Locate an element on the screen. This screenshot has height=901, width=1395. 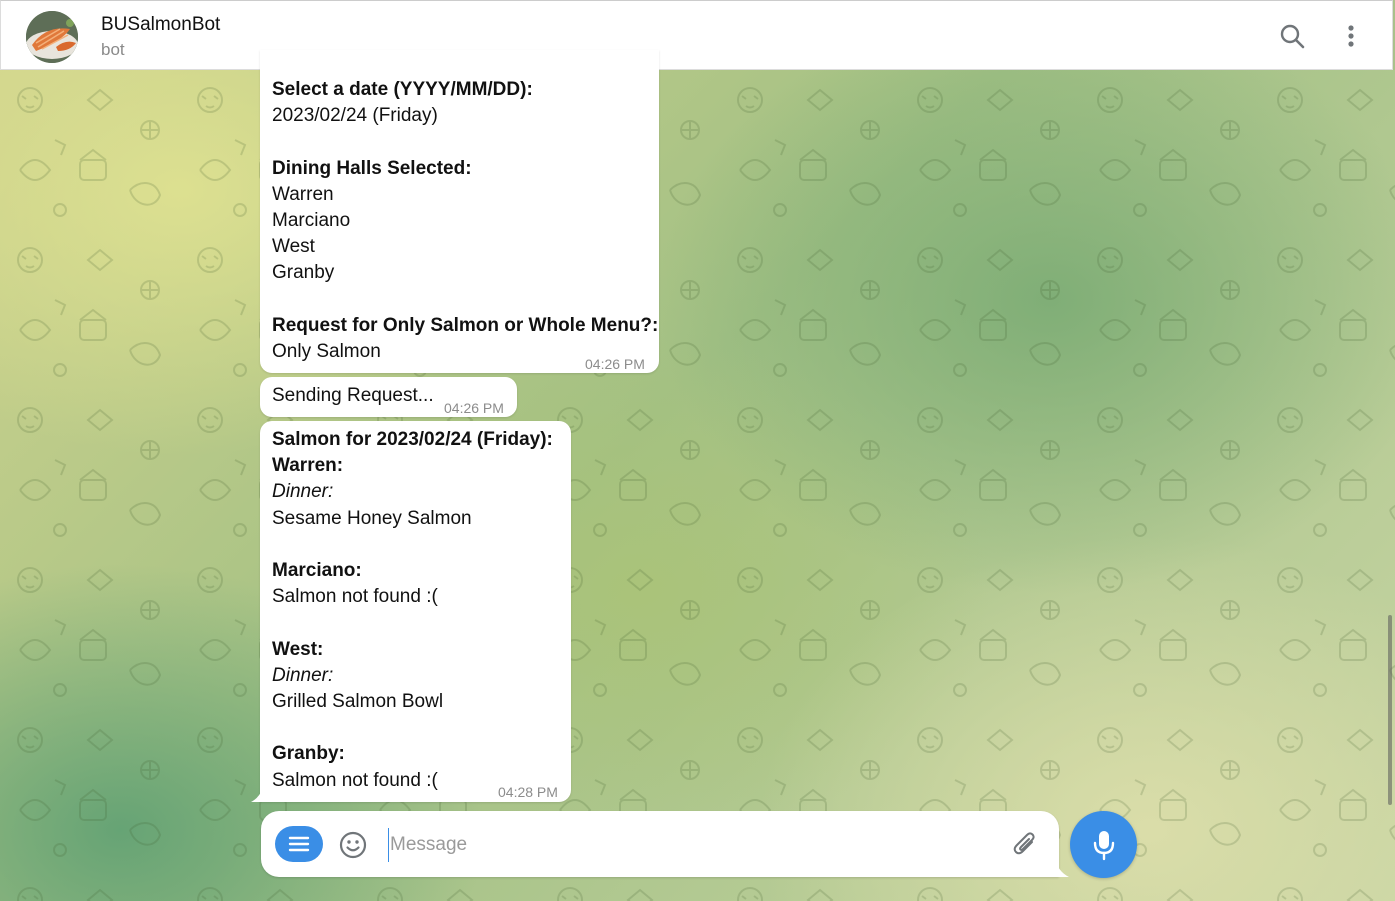
message-line: Granby is located at coordinates (303, 273).